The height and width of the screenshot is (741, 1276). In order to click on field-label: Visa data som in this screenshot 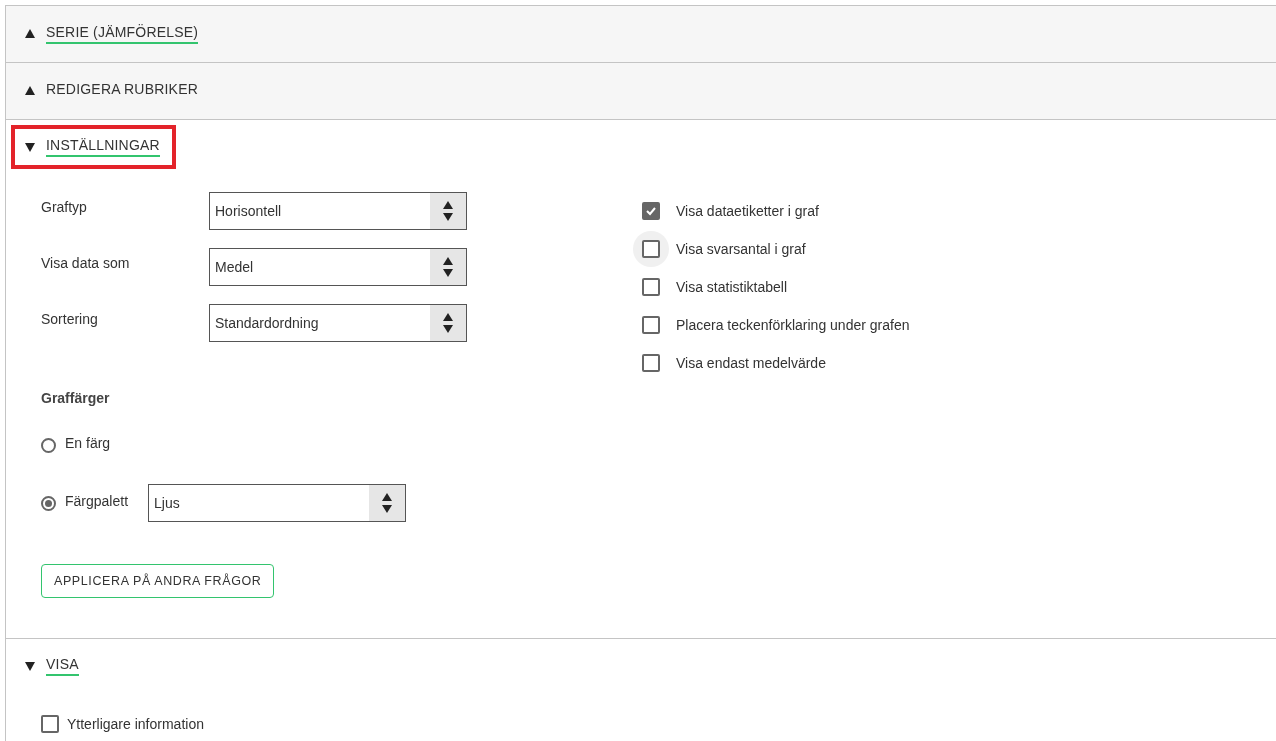, I will do `click(86, 262)`.